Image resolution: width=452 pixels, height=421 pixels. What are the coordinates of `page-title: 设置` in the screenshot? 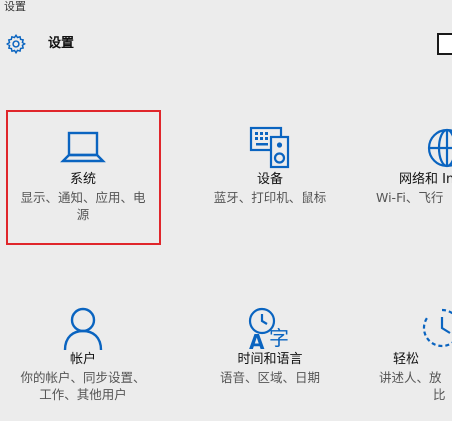 It's located at (61, 43).